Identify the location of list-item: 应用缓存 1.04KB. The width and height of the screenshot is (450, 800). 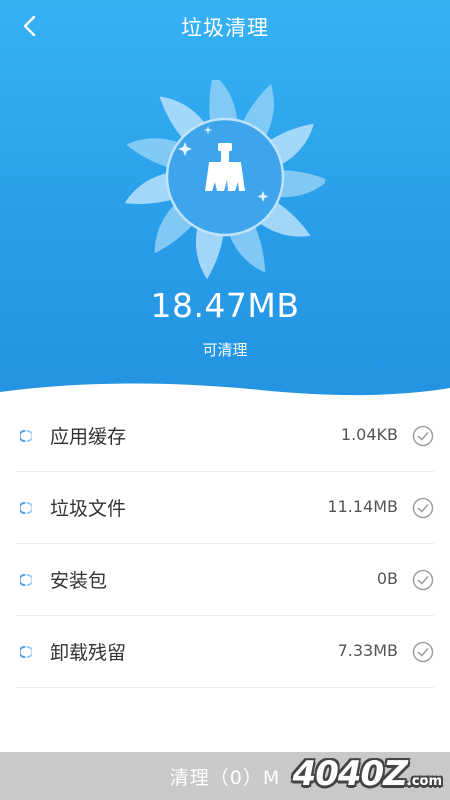
(225, 436).